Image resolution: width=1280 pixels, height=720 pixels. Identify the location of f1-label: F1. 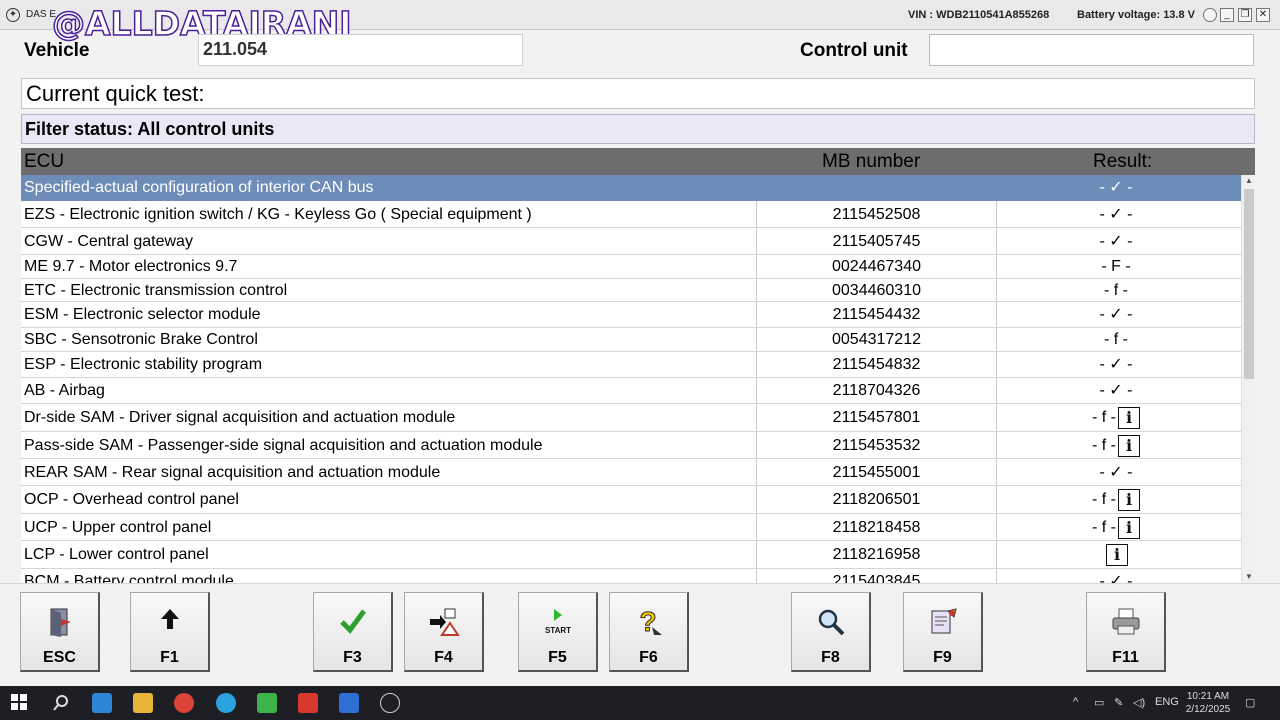
(169, 657).